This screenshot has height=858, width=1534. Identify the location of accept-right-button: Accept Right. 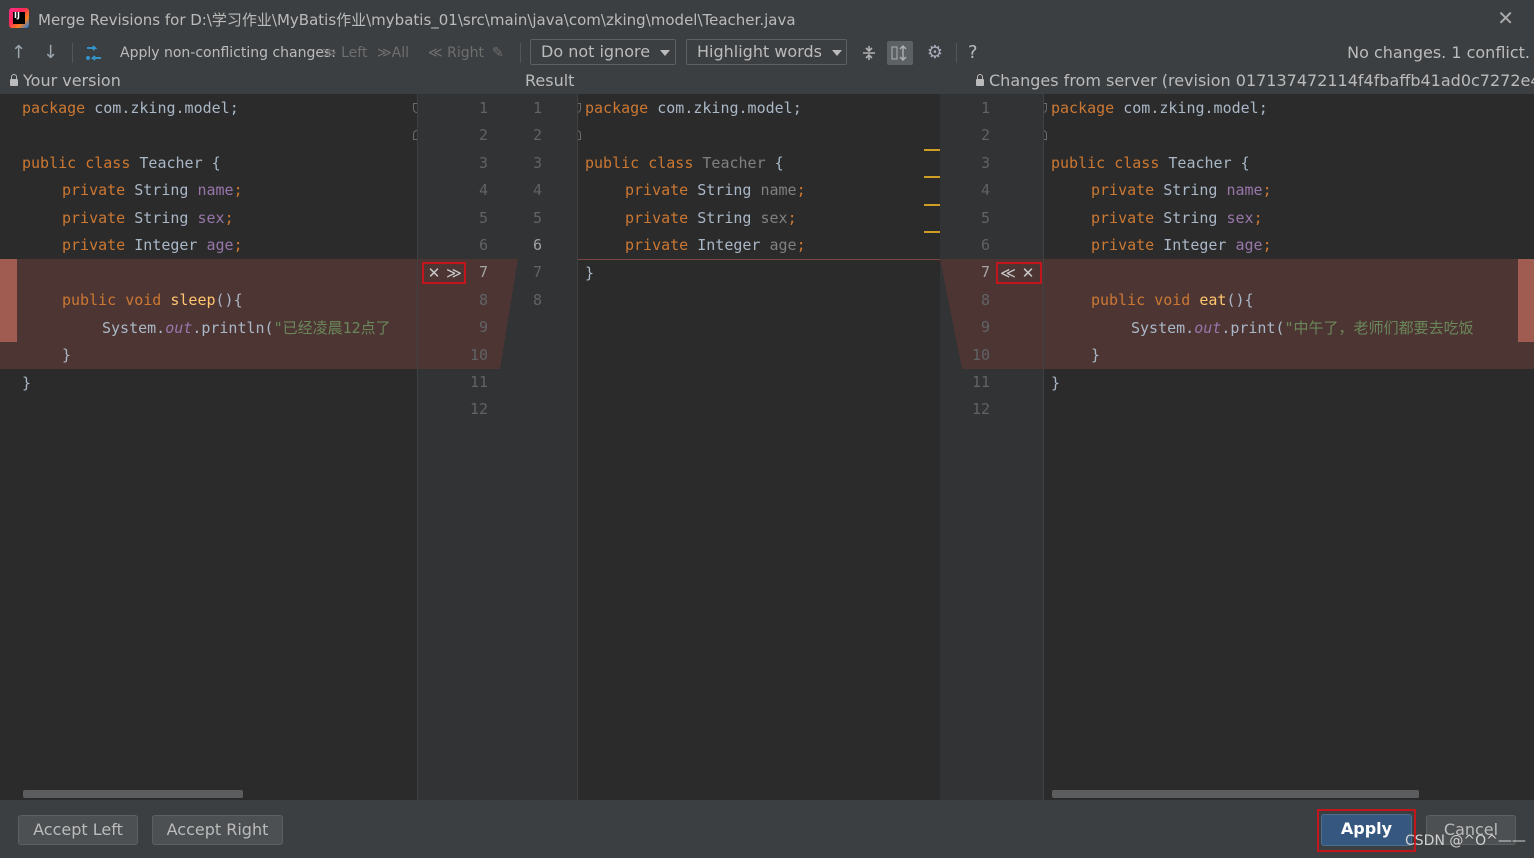
(217, 830).